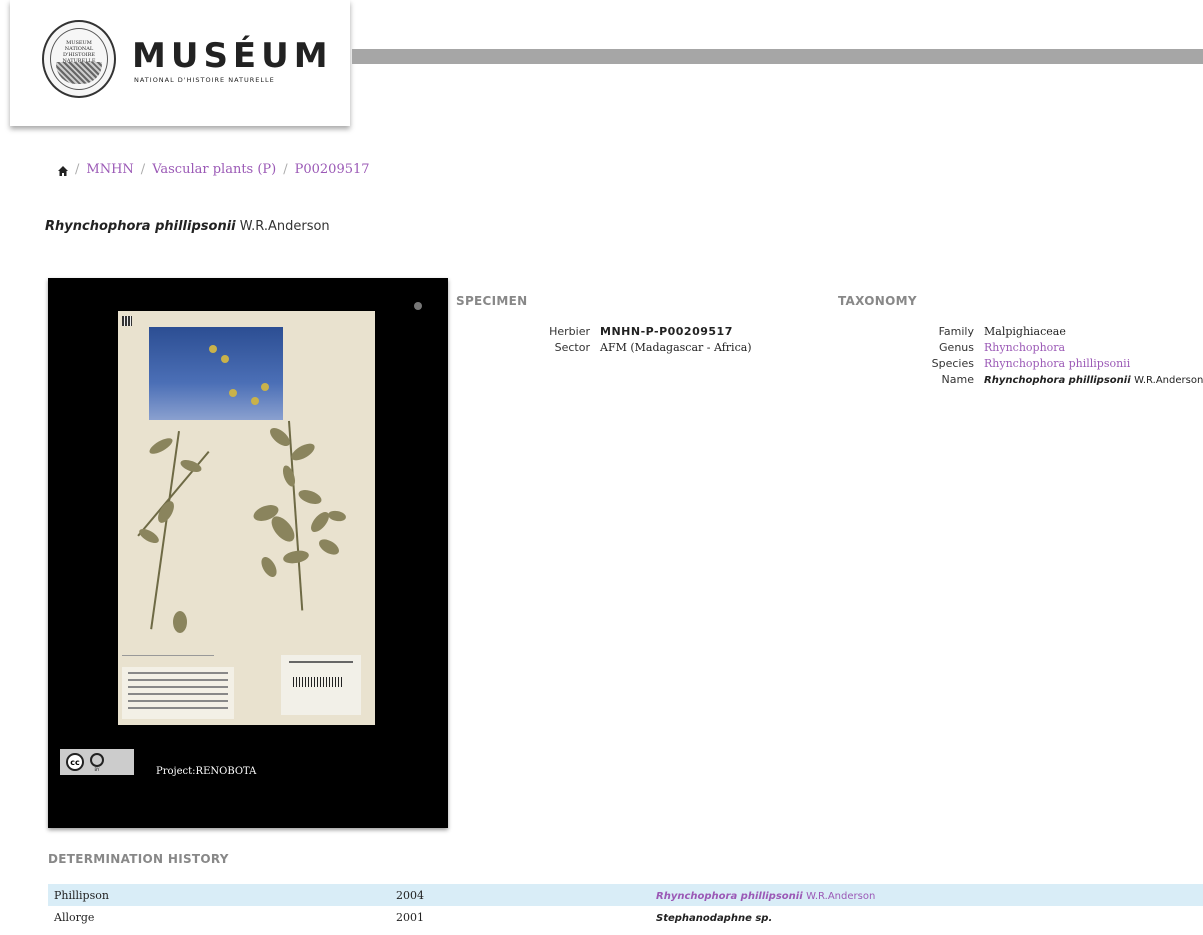  What do you see at coordinates (1025, 331) in the screenshot?
I see `family-value: Malpighiaceae` at bounding box center [1025, 331].